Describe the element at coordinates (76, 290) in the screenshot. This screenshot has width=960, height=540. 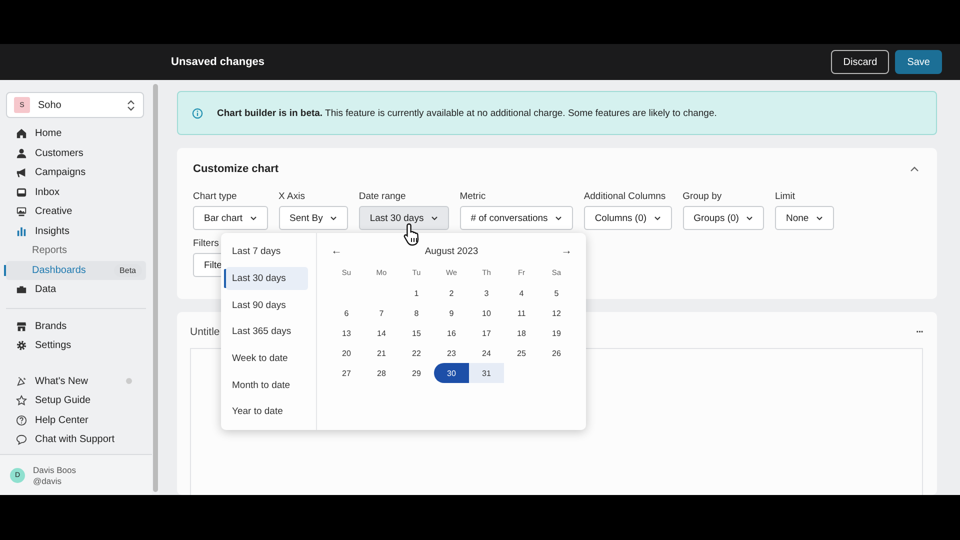
I see `nav-item: Data` at that location.